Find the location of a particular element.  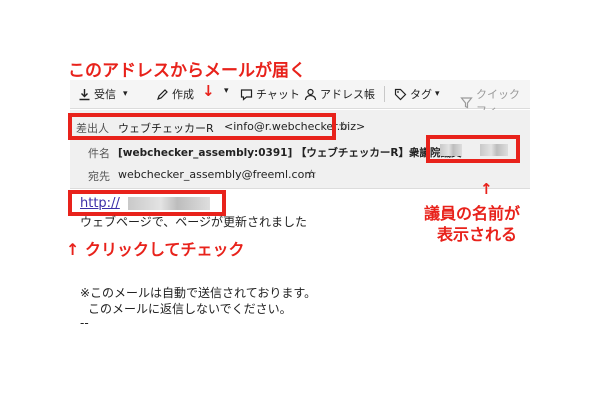

to-label: 宛先 is located at coordinates (99, 176).